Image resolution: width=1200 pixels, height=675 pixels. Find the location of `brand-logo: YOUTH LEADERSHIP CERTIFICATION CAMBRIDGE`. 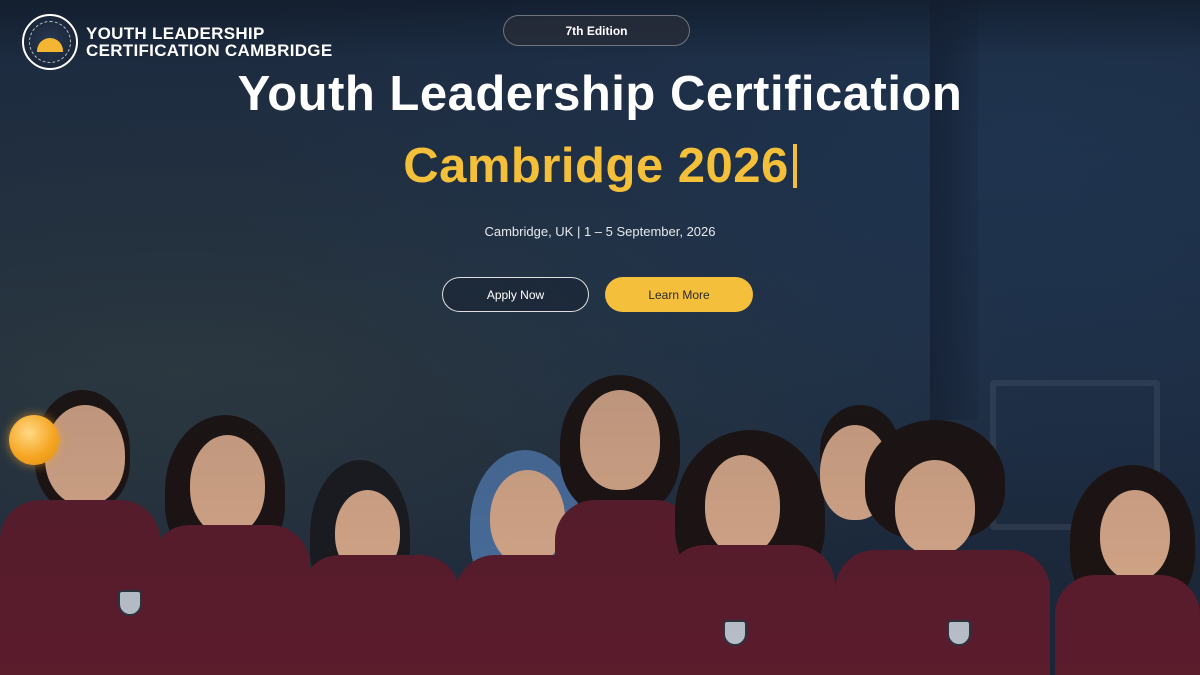

brand-logo: YOUTH LEADERSHIP CERTIFICATION CAMBRIDGE is located at coordinates (177, 42).